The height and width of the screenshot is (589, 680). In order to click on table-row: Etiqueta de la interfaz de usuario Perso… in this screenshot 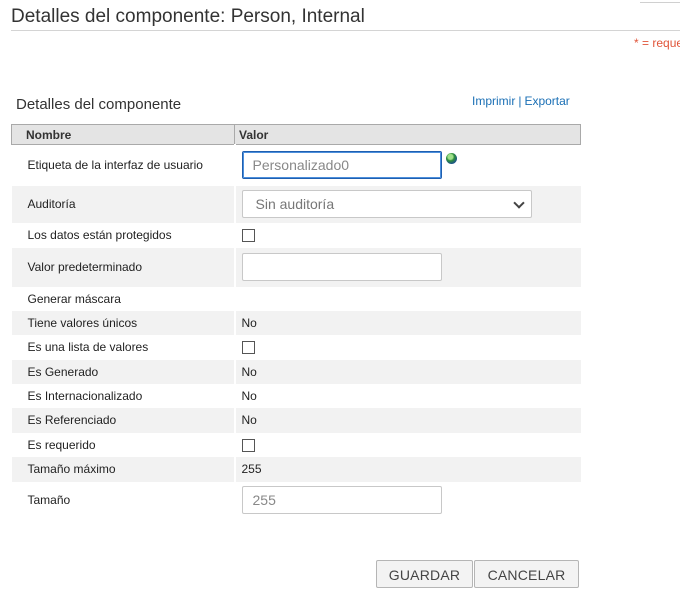, I will do `click(296, 165)`.